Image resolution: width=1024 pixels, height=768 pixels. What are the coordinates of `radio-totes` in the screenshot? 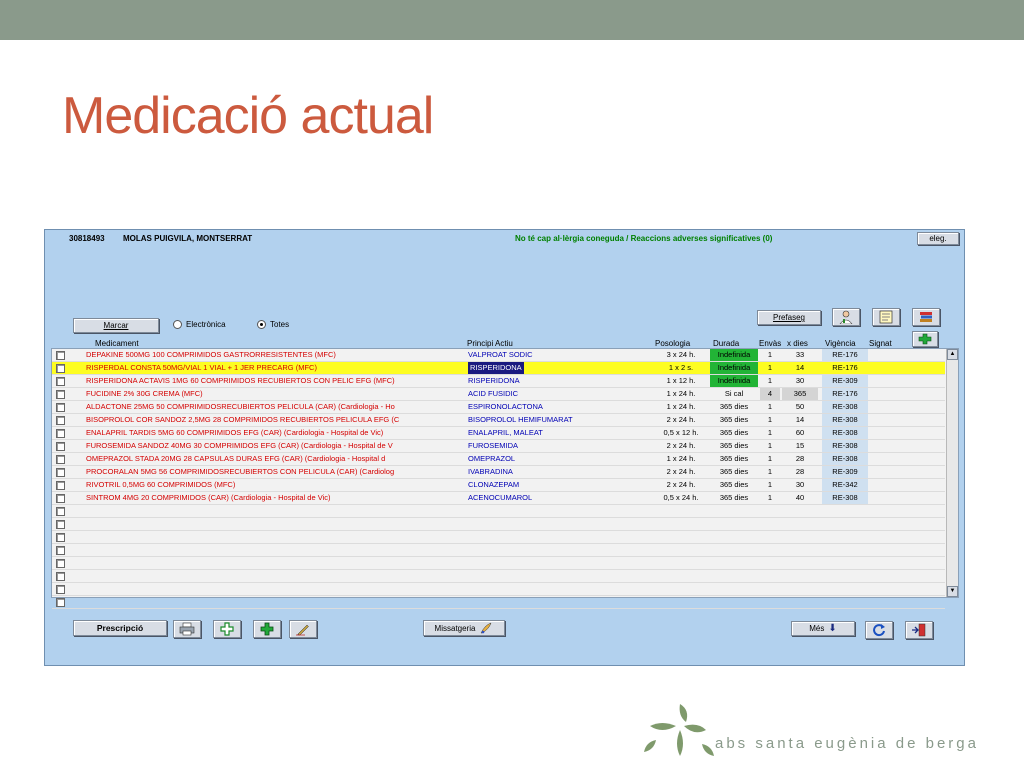 It's located at (261, 324).